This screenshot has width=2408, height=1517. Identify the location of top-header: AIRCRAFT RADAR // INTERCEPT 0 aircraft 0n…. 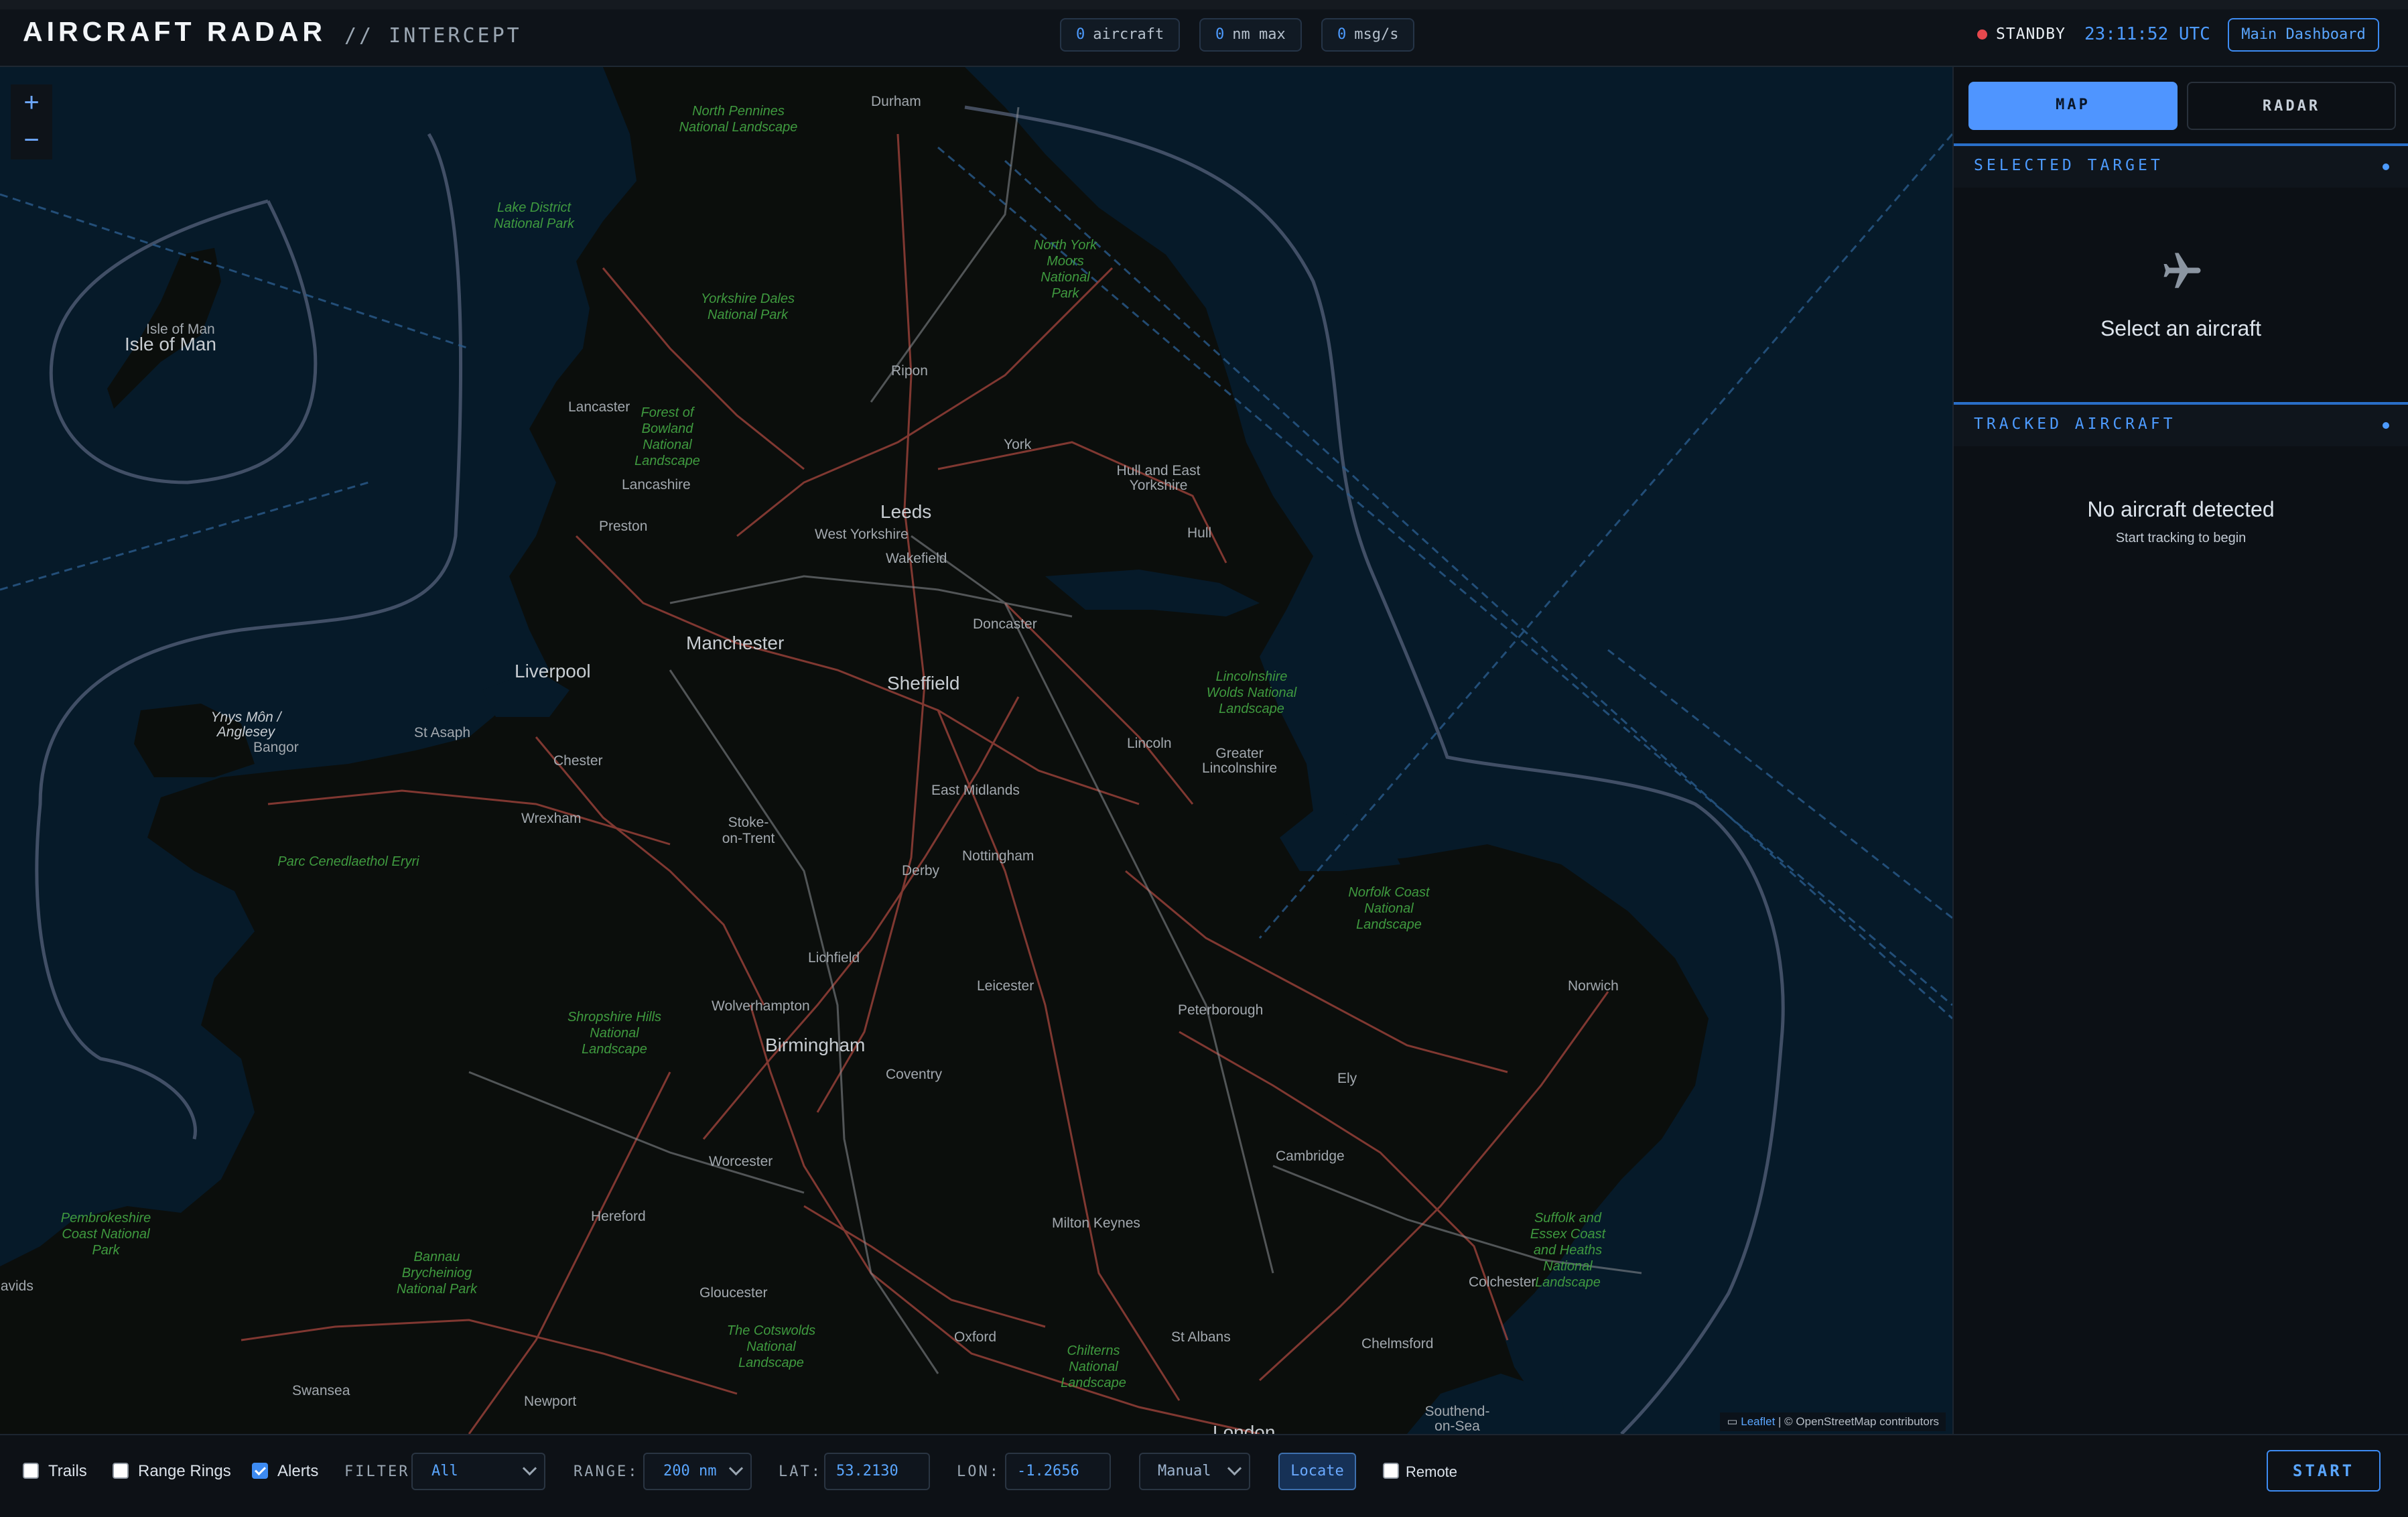
(1204, 33).